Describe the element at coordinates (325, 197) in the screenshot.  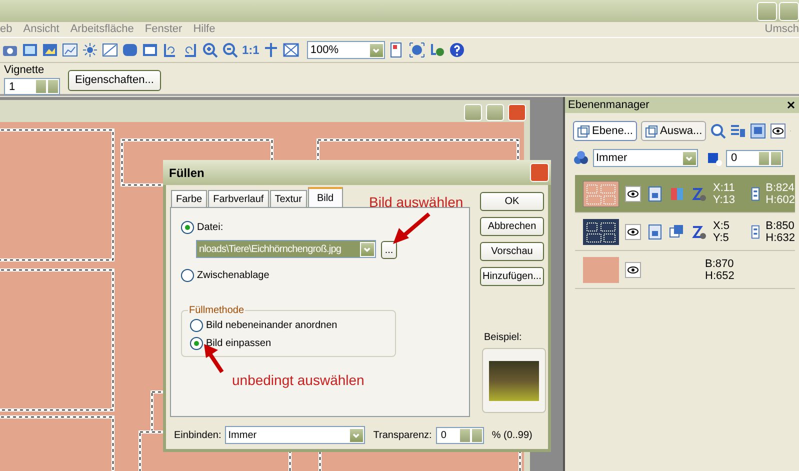
I see `tab: Bild` at that location.